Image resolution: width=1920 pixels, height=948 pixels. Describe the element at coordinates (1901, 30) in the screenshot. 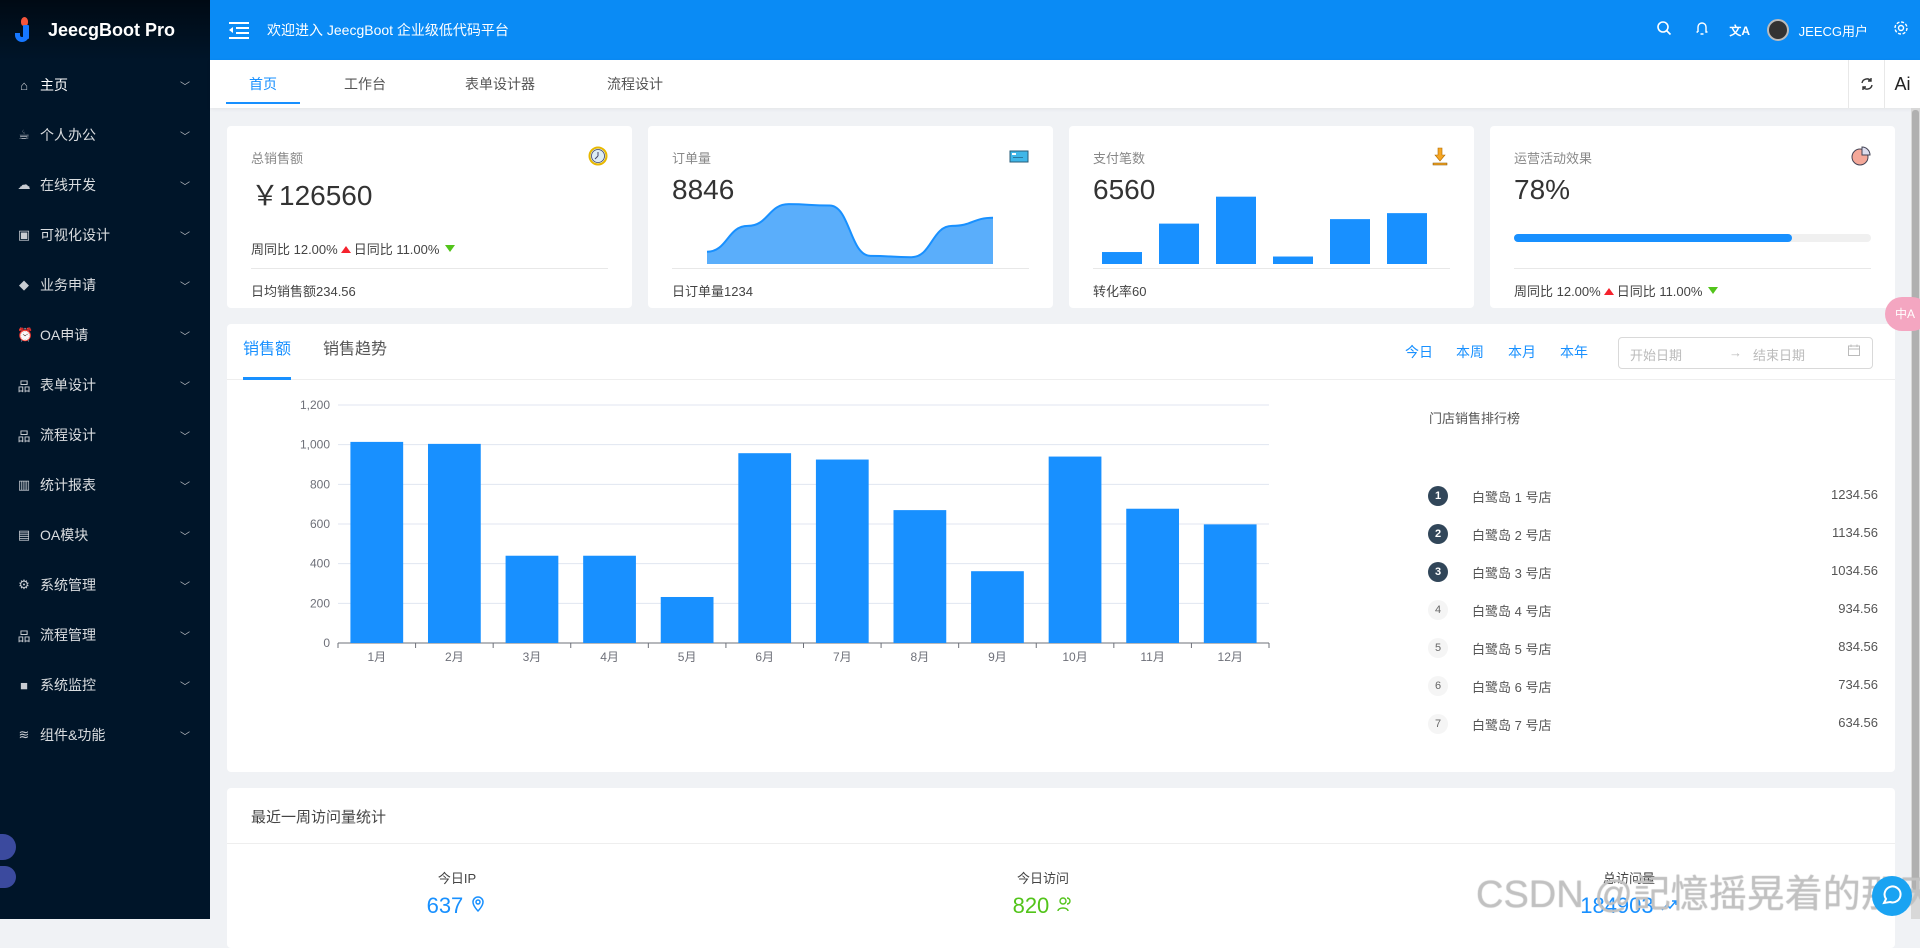

I see `settings-icon` at that location.